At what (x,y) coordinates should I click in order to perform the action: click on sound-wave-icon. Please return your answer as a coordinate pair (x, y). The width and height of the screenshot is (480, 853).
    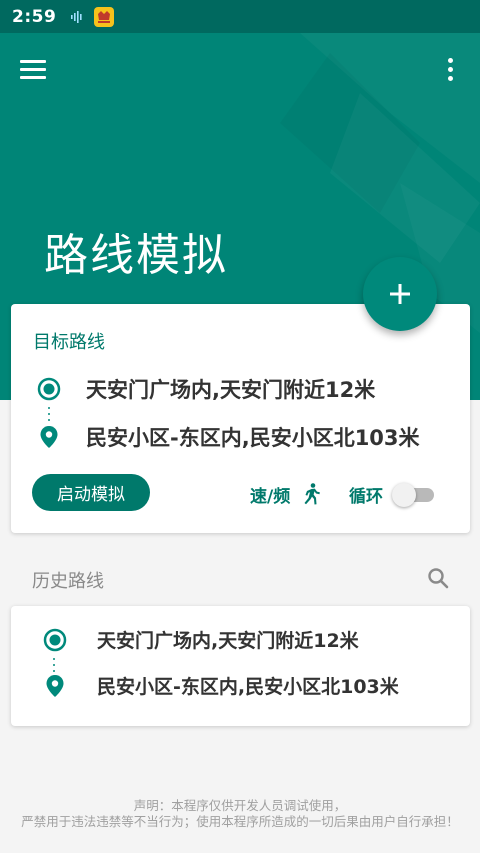
    Looking at the image, I should click on (77, 17).